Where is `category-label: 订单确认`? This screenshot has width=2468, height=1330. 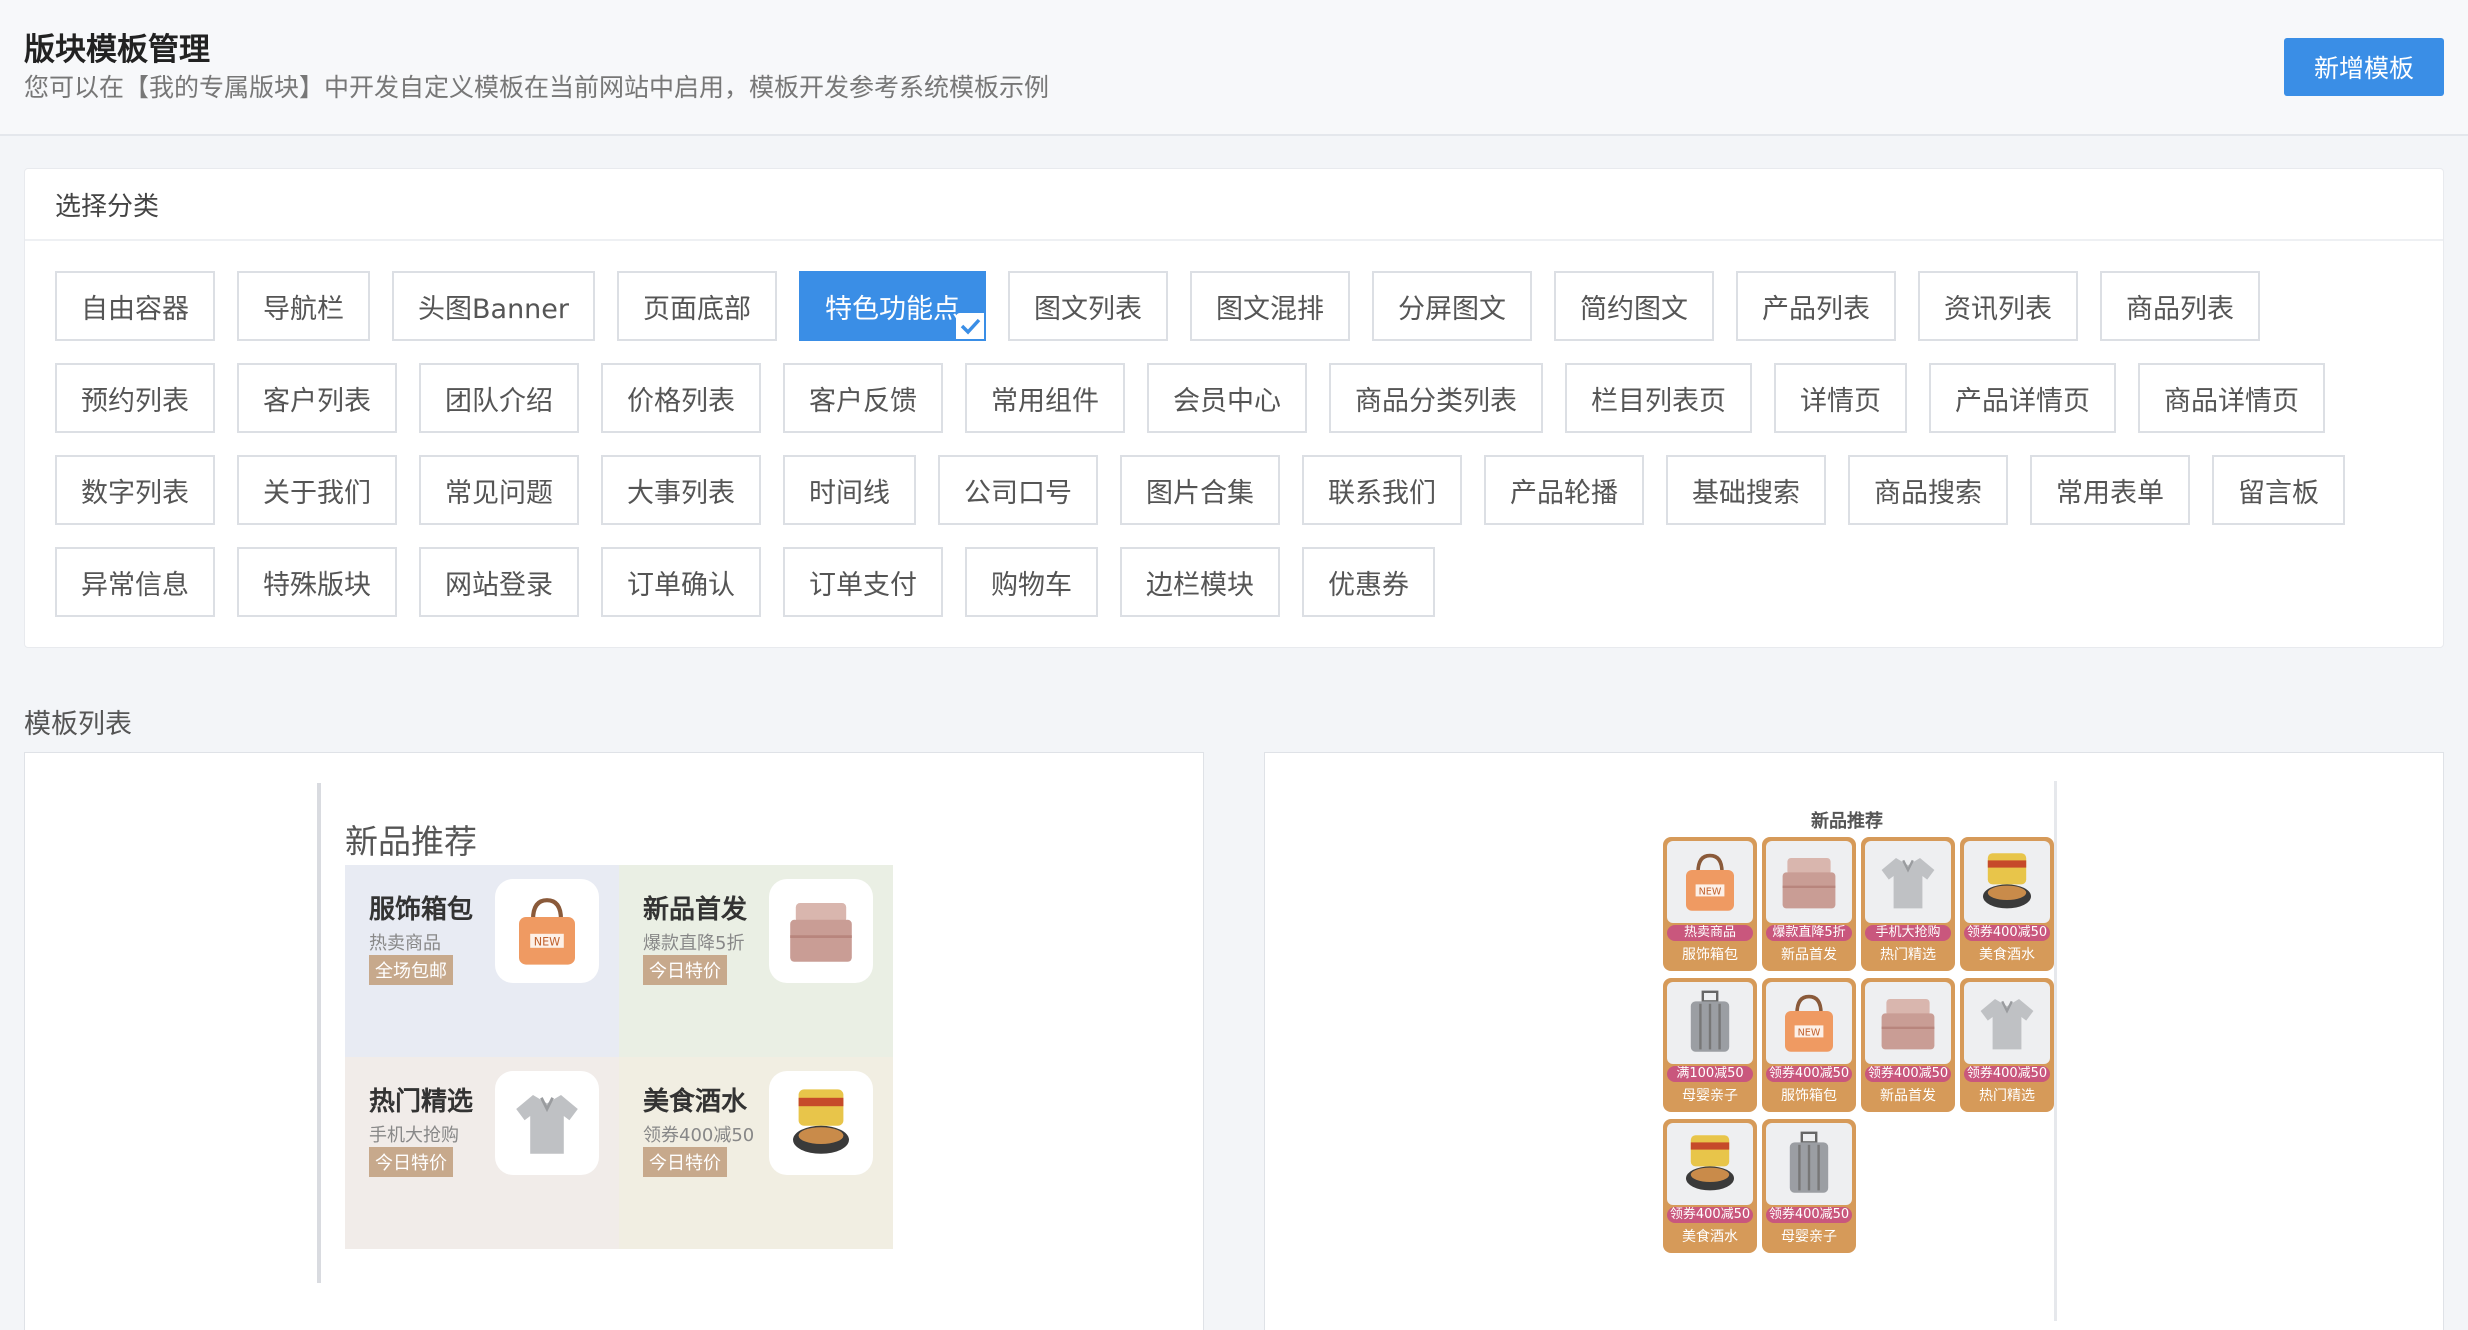
category-label: 订单确认 is located at coordinates (681, 585).